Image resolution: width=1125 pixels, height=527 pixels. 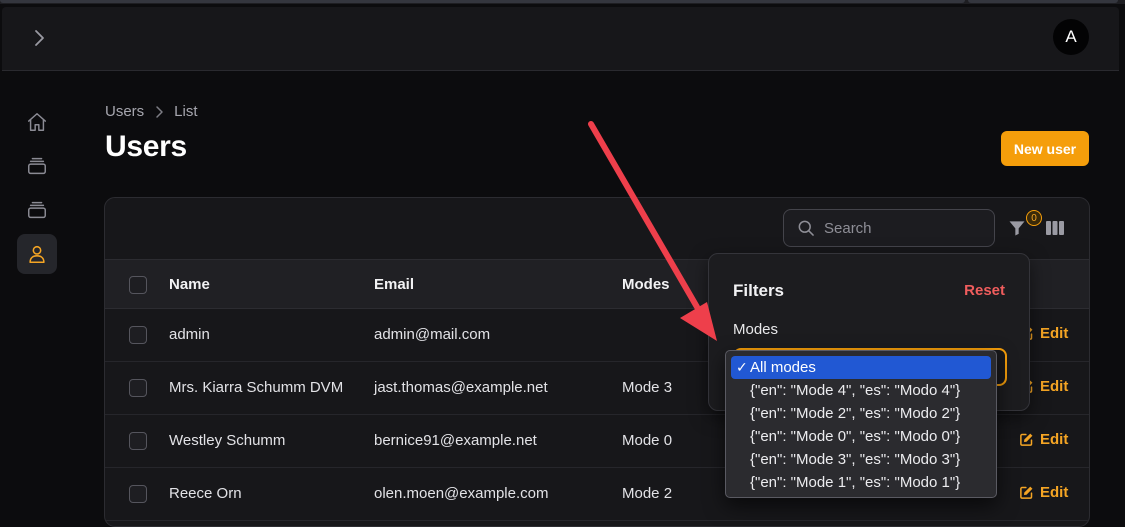 What do you see at coordinates (984, 290) in the screenshot?
I see `filters-reset-button: Reset` at bounding box center [984, 290].